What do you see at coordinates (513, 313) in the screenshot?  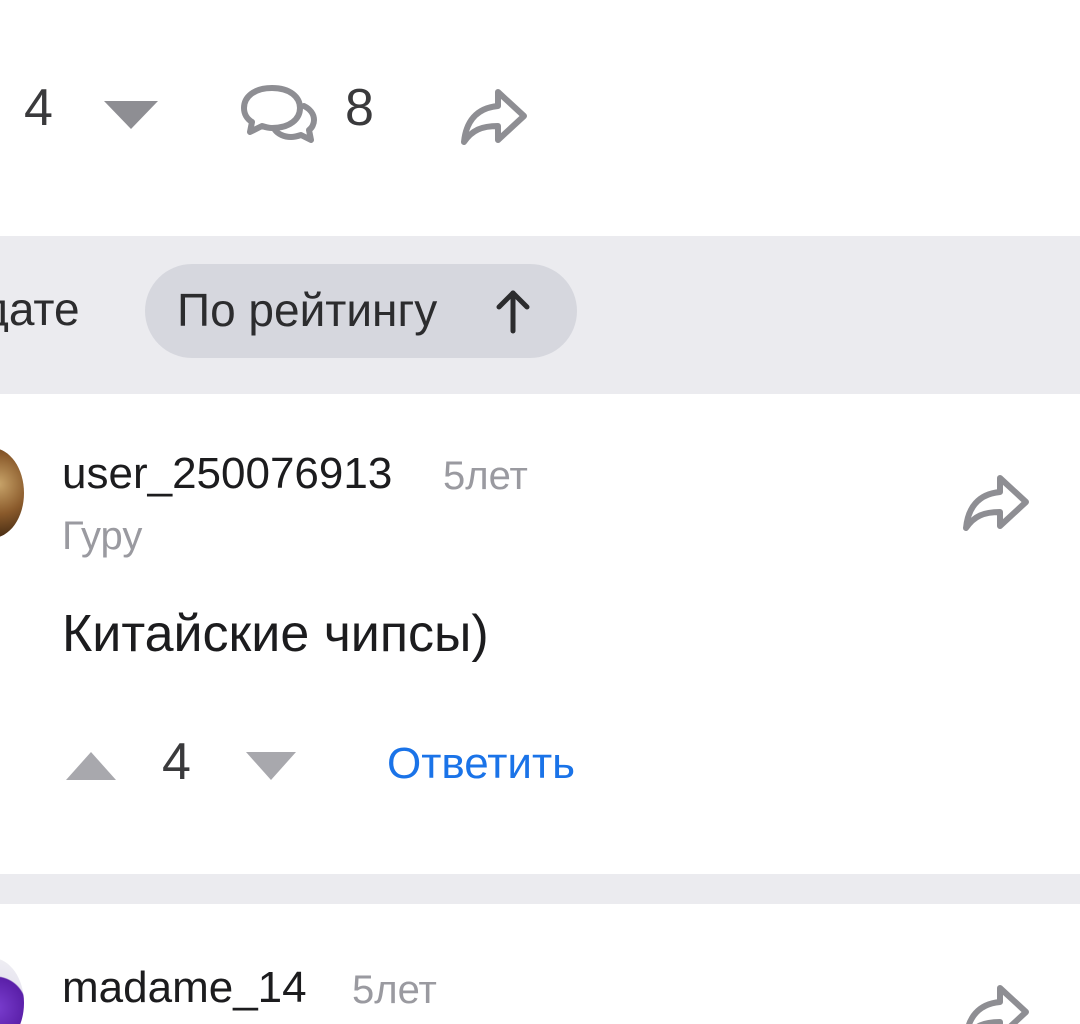 I see `arrow-up-icon` at bounding box center [513, 313].